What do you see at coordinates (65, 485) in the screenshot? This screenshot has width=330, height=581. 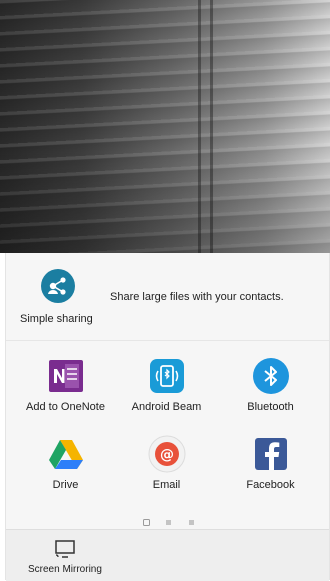 I see `share-app-label: Drive` at bounding box center [65, 485].